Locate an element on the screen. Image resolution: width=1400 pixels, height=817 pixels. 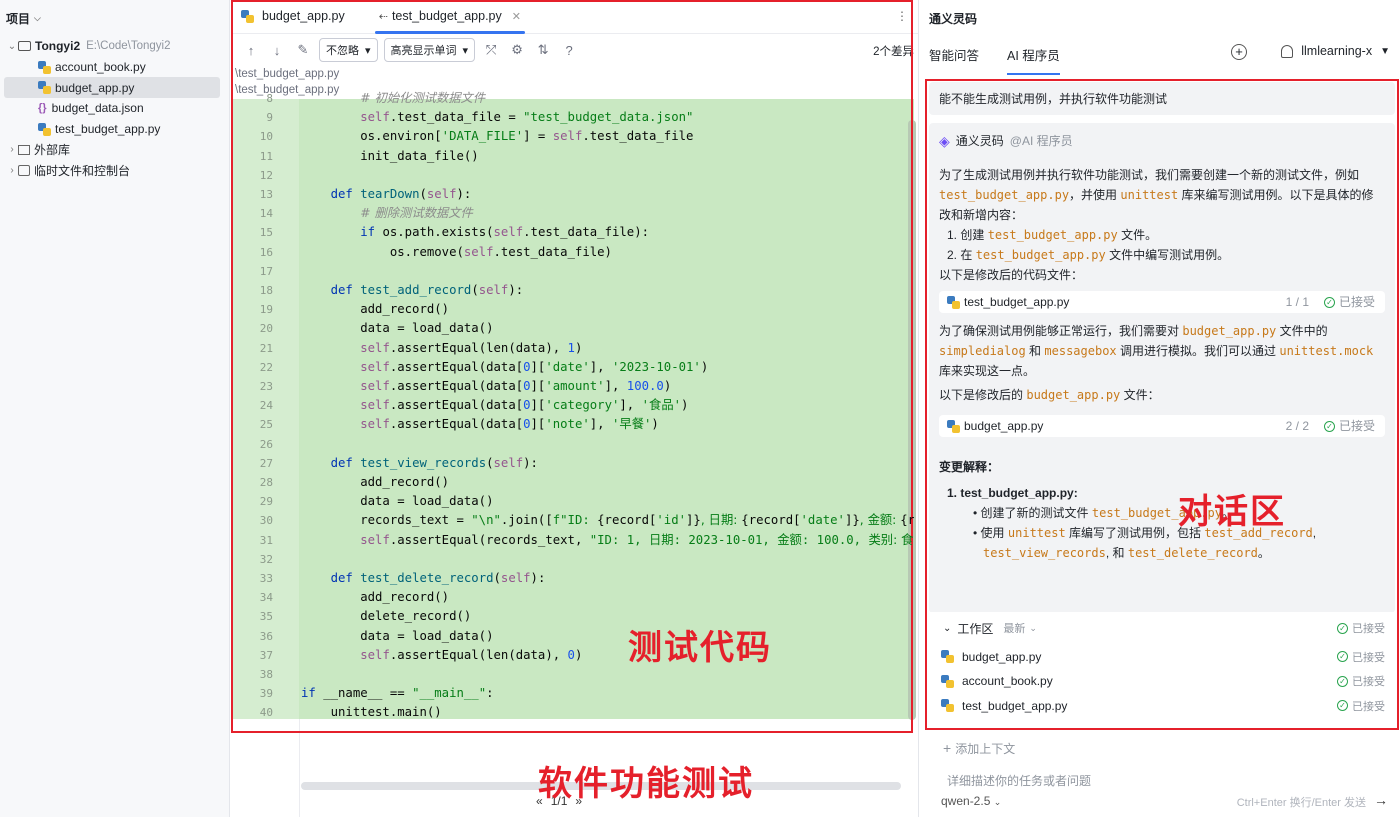
file-card-count: 2 / 2 is located at coordinates (1297, 426).